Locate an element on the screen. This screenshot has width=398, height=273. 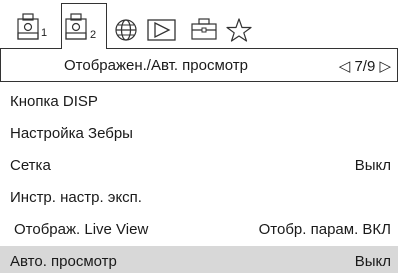
tab-my-menu is located at coordinates (240, 28).